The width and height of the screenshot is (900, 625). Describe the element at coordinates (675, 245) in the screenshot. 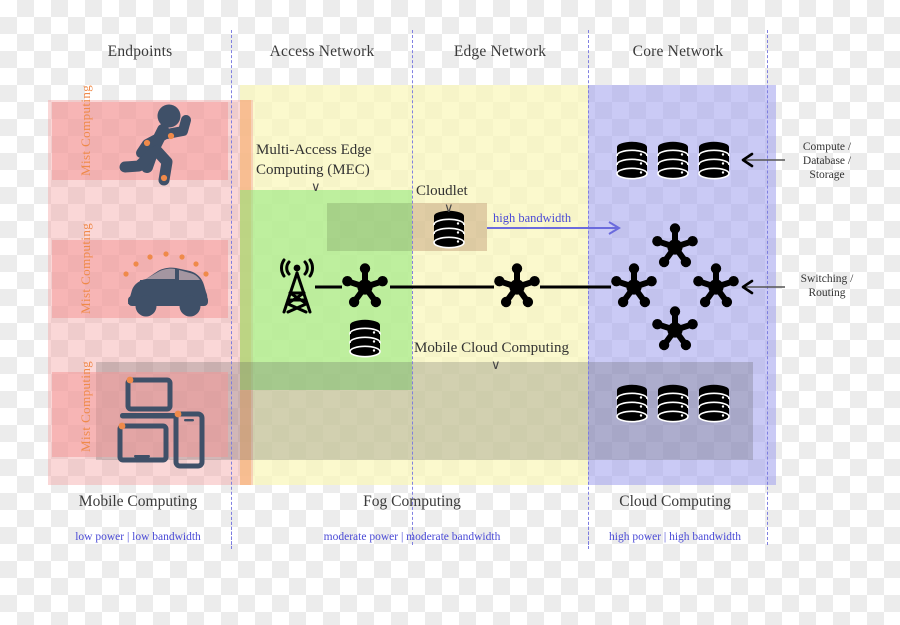

I see `network-node-core-top` at that location.